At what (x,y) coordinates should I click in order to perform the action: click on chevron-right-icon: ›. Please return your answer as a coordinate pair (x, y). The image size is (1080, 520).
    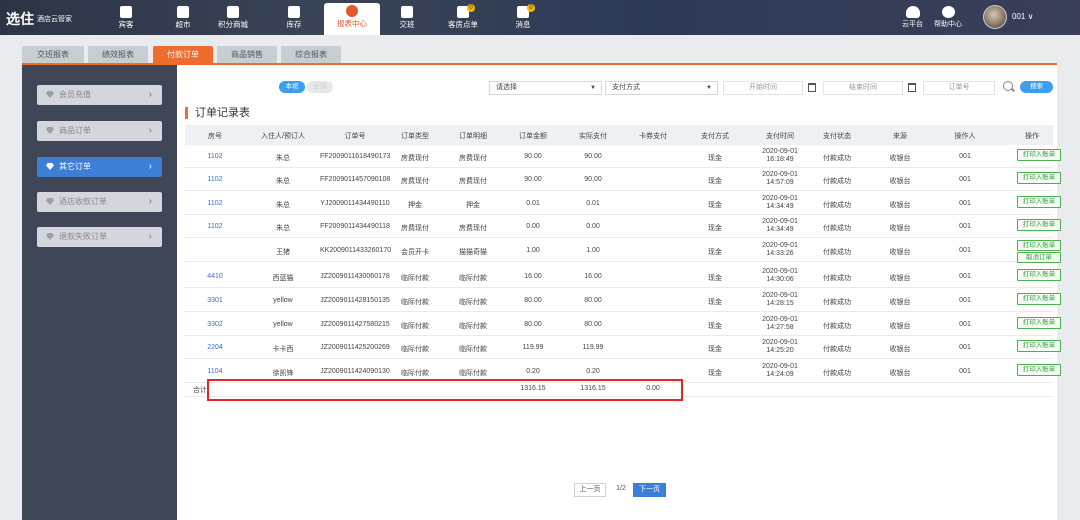
    Looking at the image, I should click on (150, 201).